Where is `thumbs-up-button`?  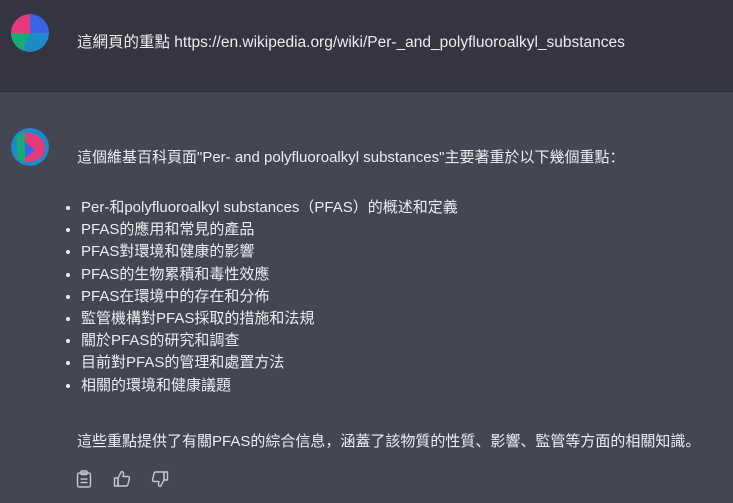 thumbs-up-button is located at coordinates (122, 479).